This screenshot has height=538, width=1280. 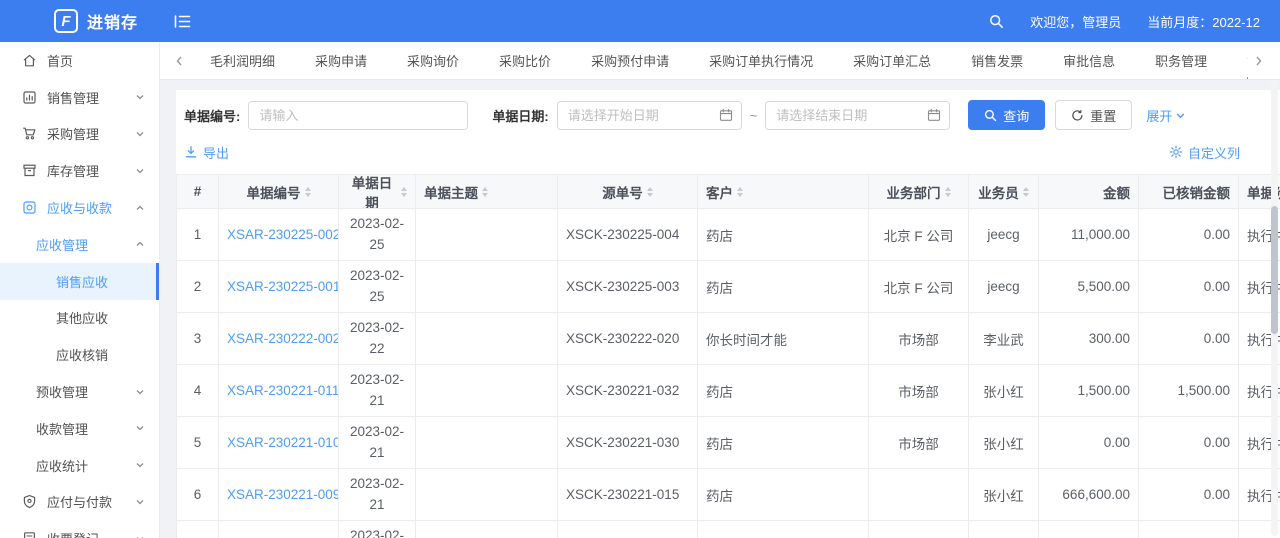 What do you see at coordinates (1181, 60) in the screenshot?
I see `tab-job-mgmt: 职务管理` at bounding box center [1181, 60].